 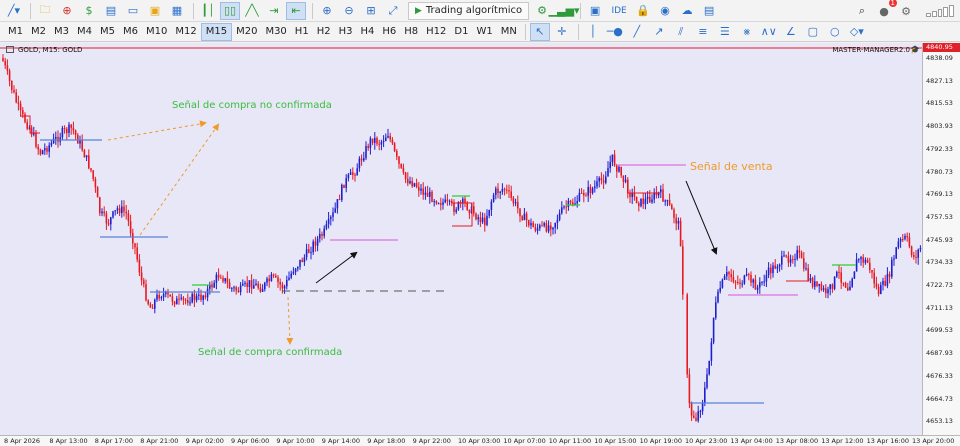 I want to click on timeframe-w1: W1, so click(x=484, y=32).